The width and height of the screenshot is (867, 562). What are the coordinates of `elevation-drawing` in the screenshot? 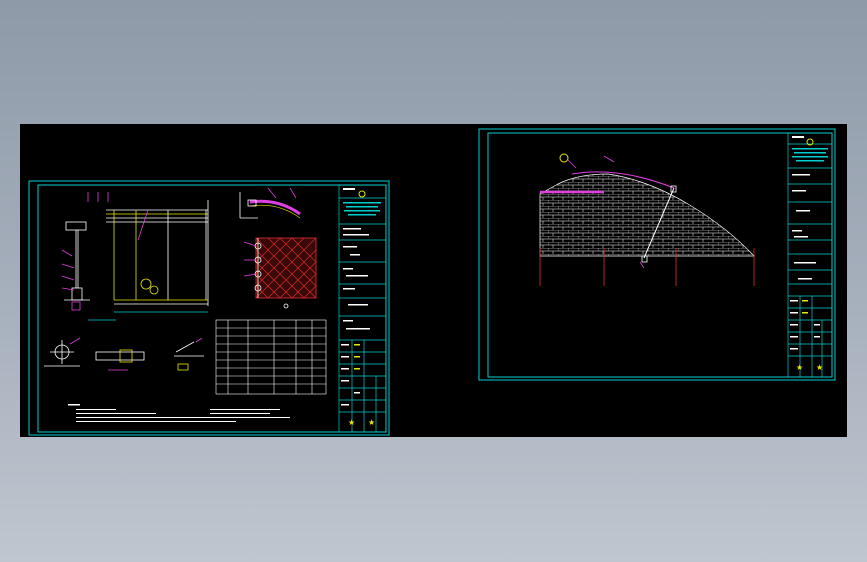 It's located at (135, 256).